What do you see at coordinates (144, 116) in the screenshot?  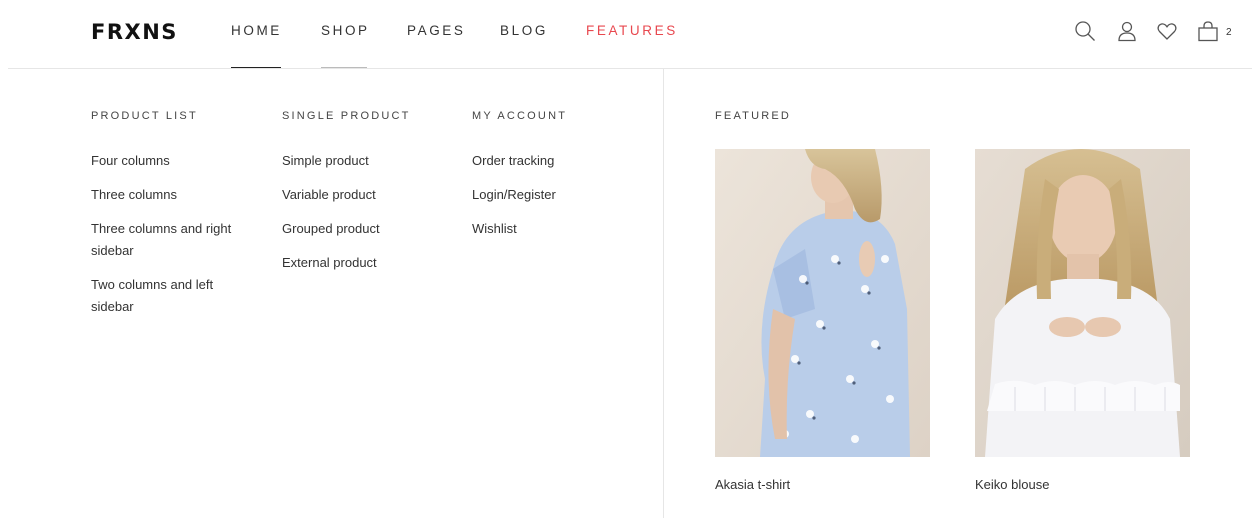 I see `column-title: PRODUCT LIST` at bounding box center [144, 116].